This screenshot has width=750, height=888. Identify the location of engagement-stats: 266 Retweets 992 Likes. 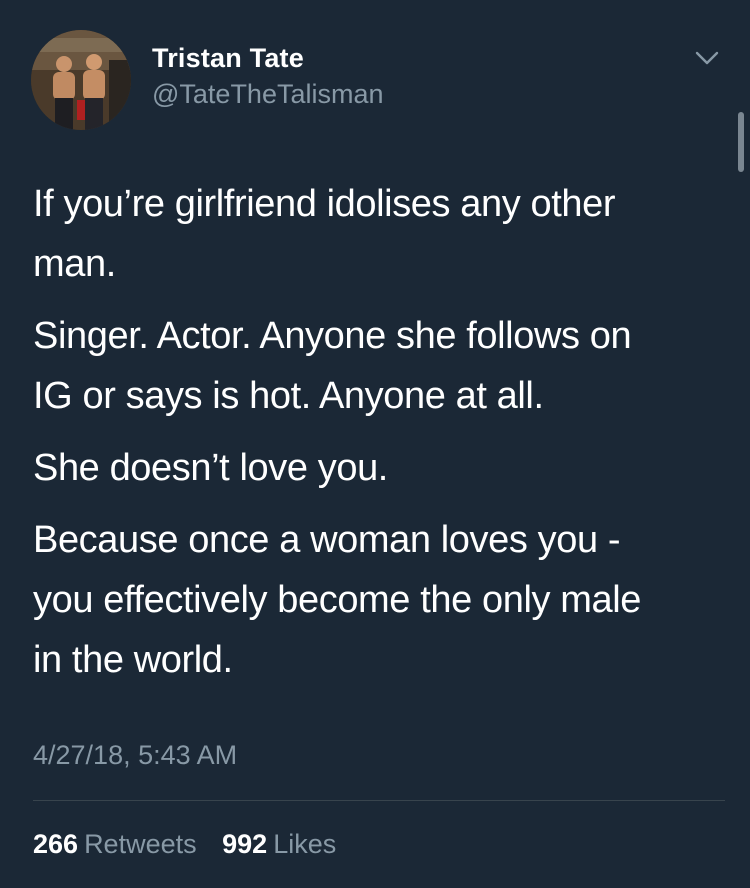
(193, 844).